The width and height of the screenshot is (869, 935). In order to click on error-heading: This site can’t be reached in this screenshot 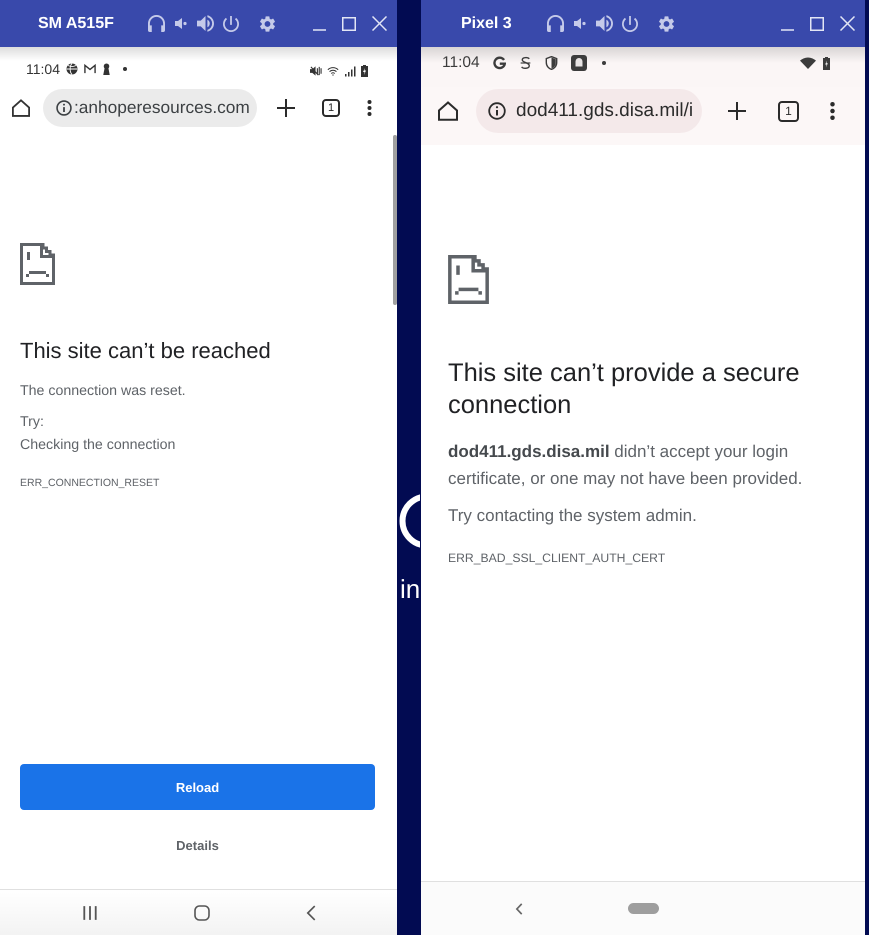, I will do `click(146, 351)`.